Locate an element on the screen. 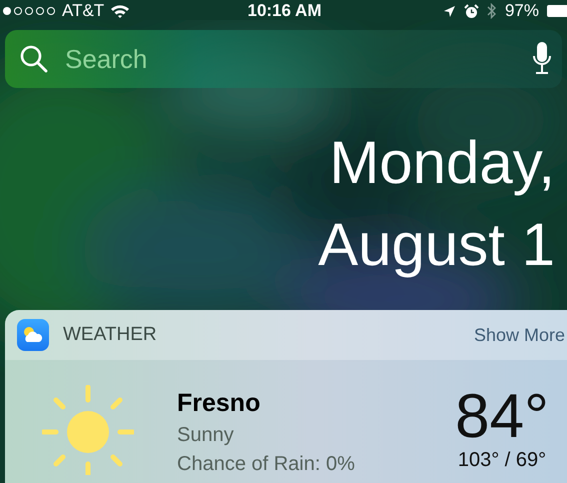 The width and height of the screenshot is (567, 483). location-arrow-icon is located at coordinates (449, 11).